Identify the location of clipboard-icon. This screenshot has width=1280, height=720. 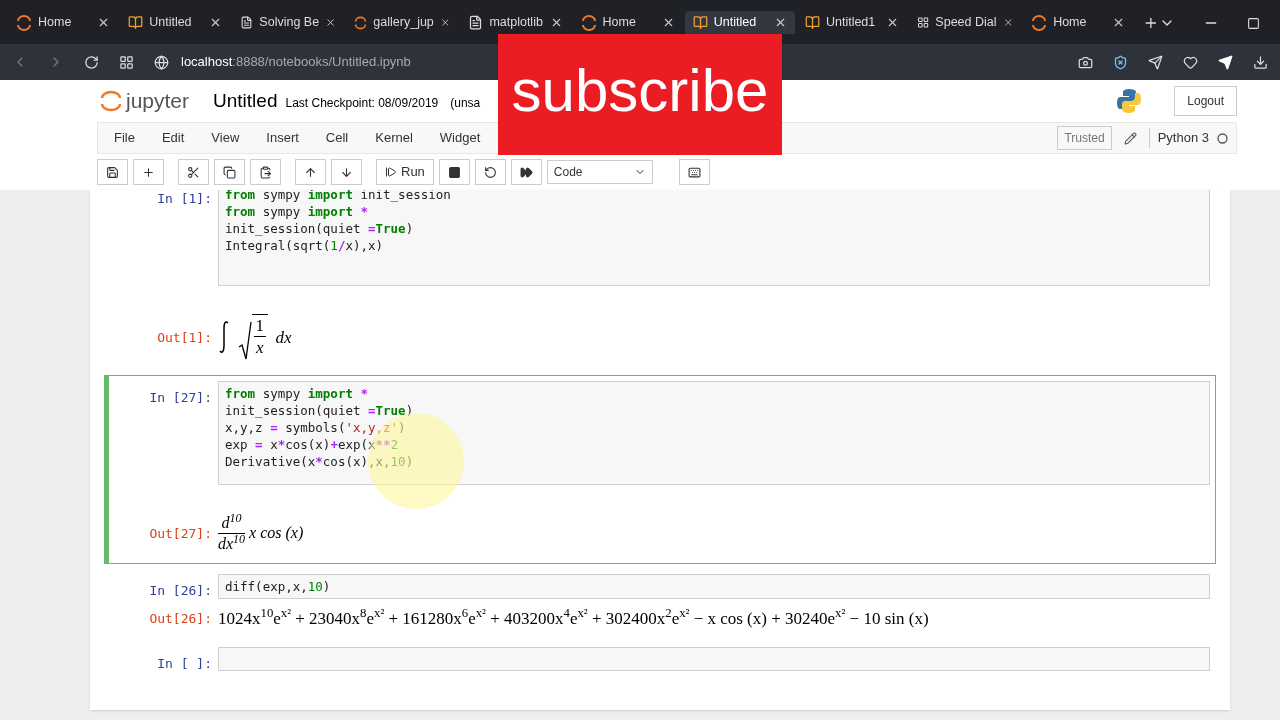
(265, 172).